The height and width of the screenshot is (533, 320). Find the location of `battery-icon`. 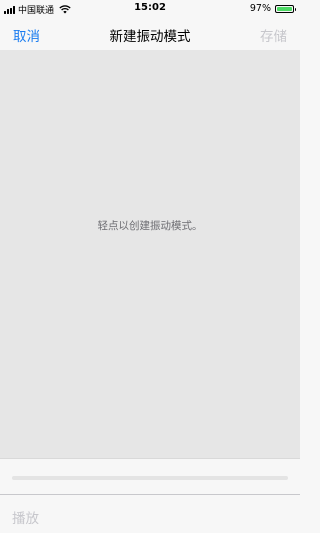

battery-icon is located at coordinates (285, 8).